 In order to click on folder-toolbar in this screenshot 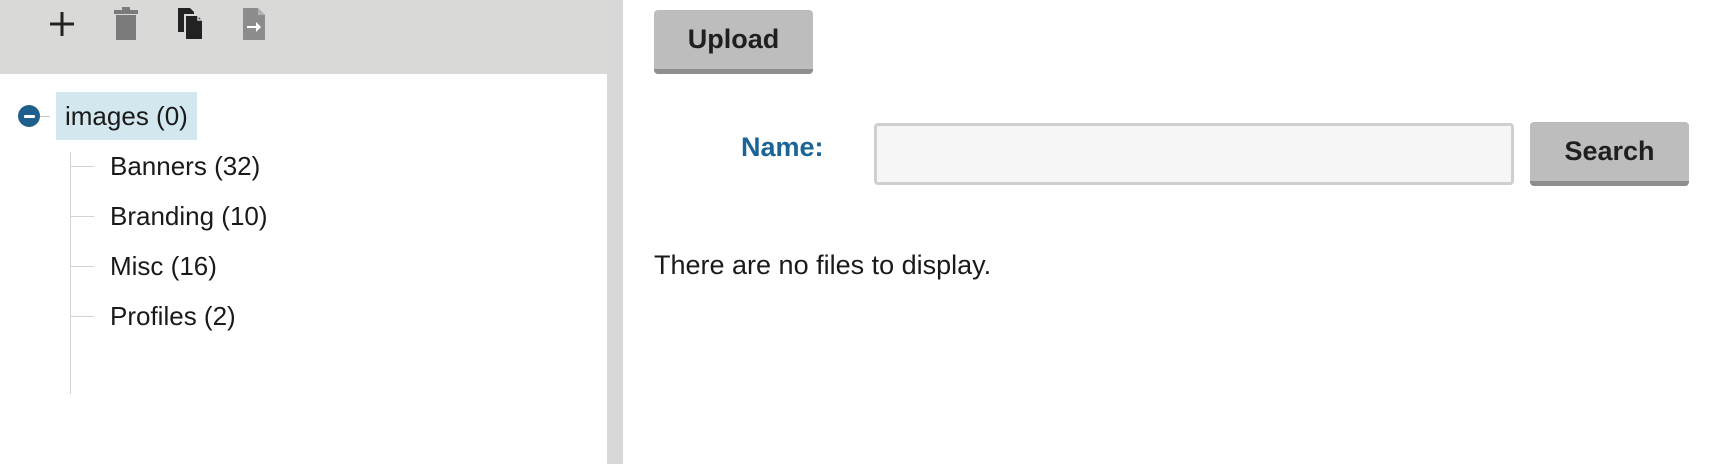, I will do `click(303, 37)`.